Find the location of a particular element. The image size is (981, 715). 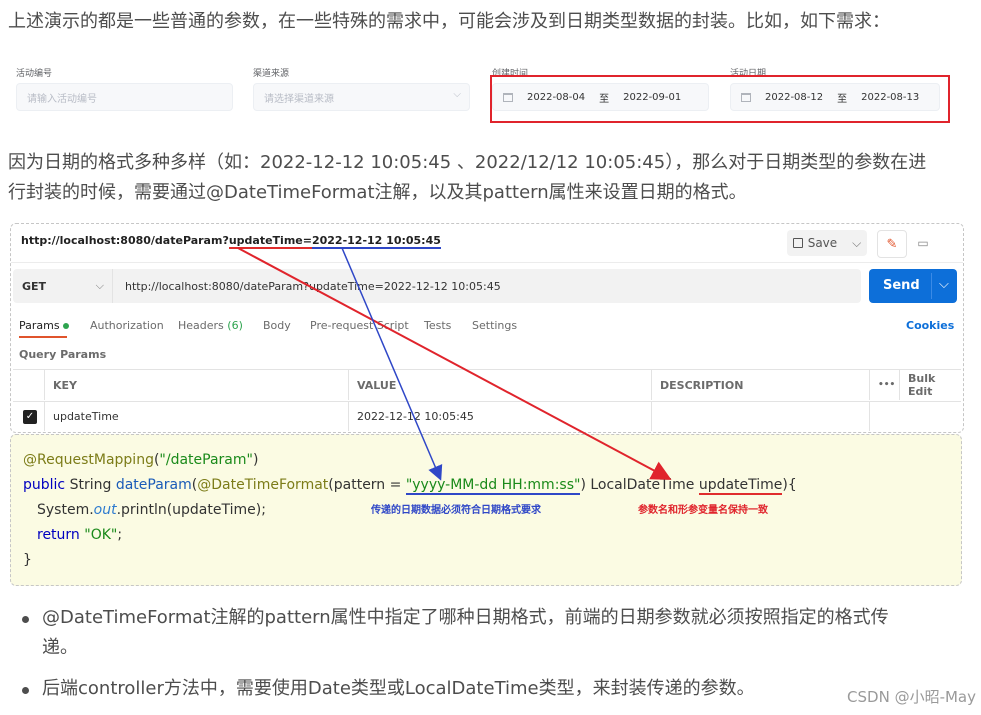

method-select: GET ⌵ is located at coordinates (63, 286).